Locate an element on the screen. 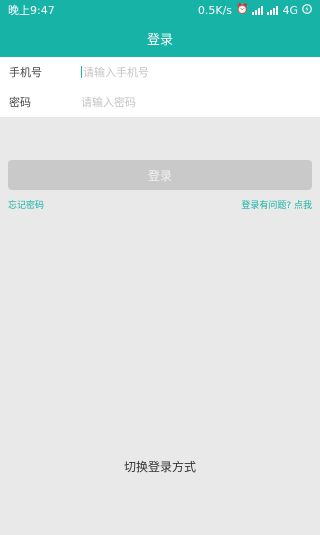  signal-icon is located at coordinates (258, 10).